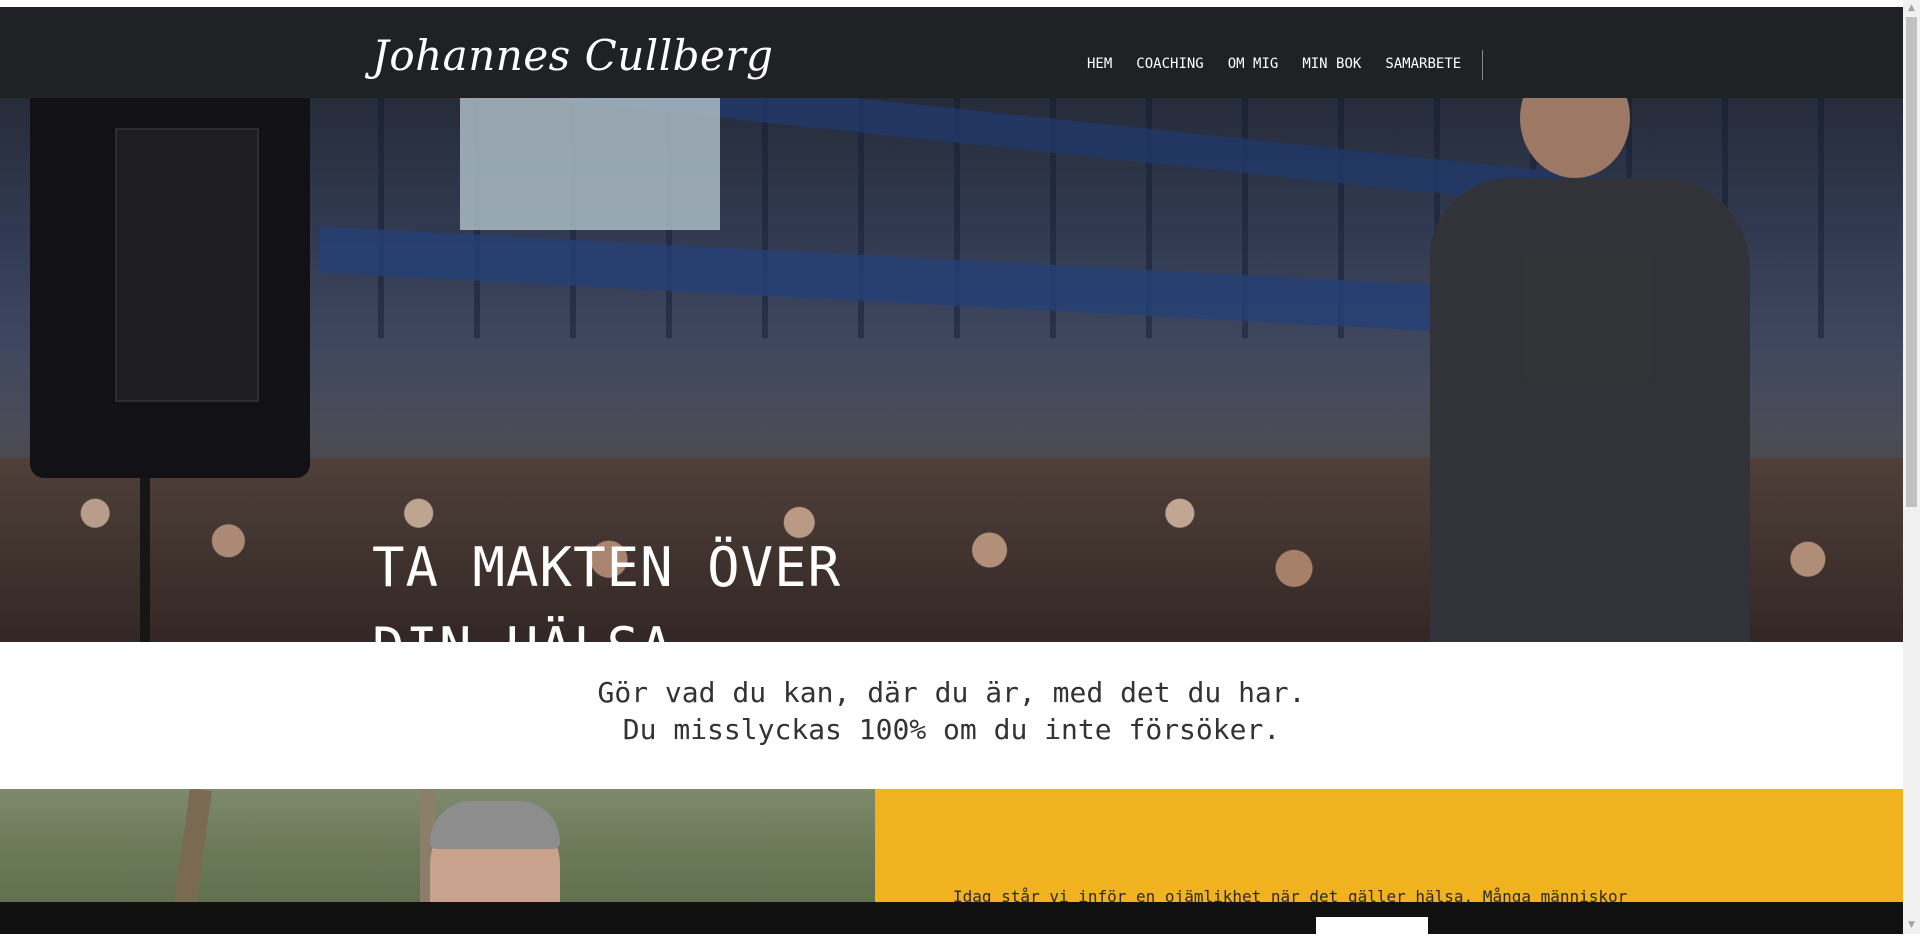 Image resolution: width=1920 pixels, height=947 pixels. I want to click on hero-title: TA MAKTEN ÖVER DIN HÄLSA, so click(606, 585).